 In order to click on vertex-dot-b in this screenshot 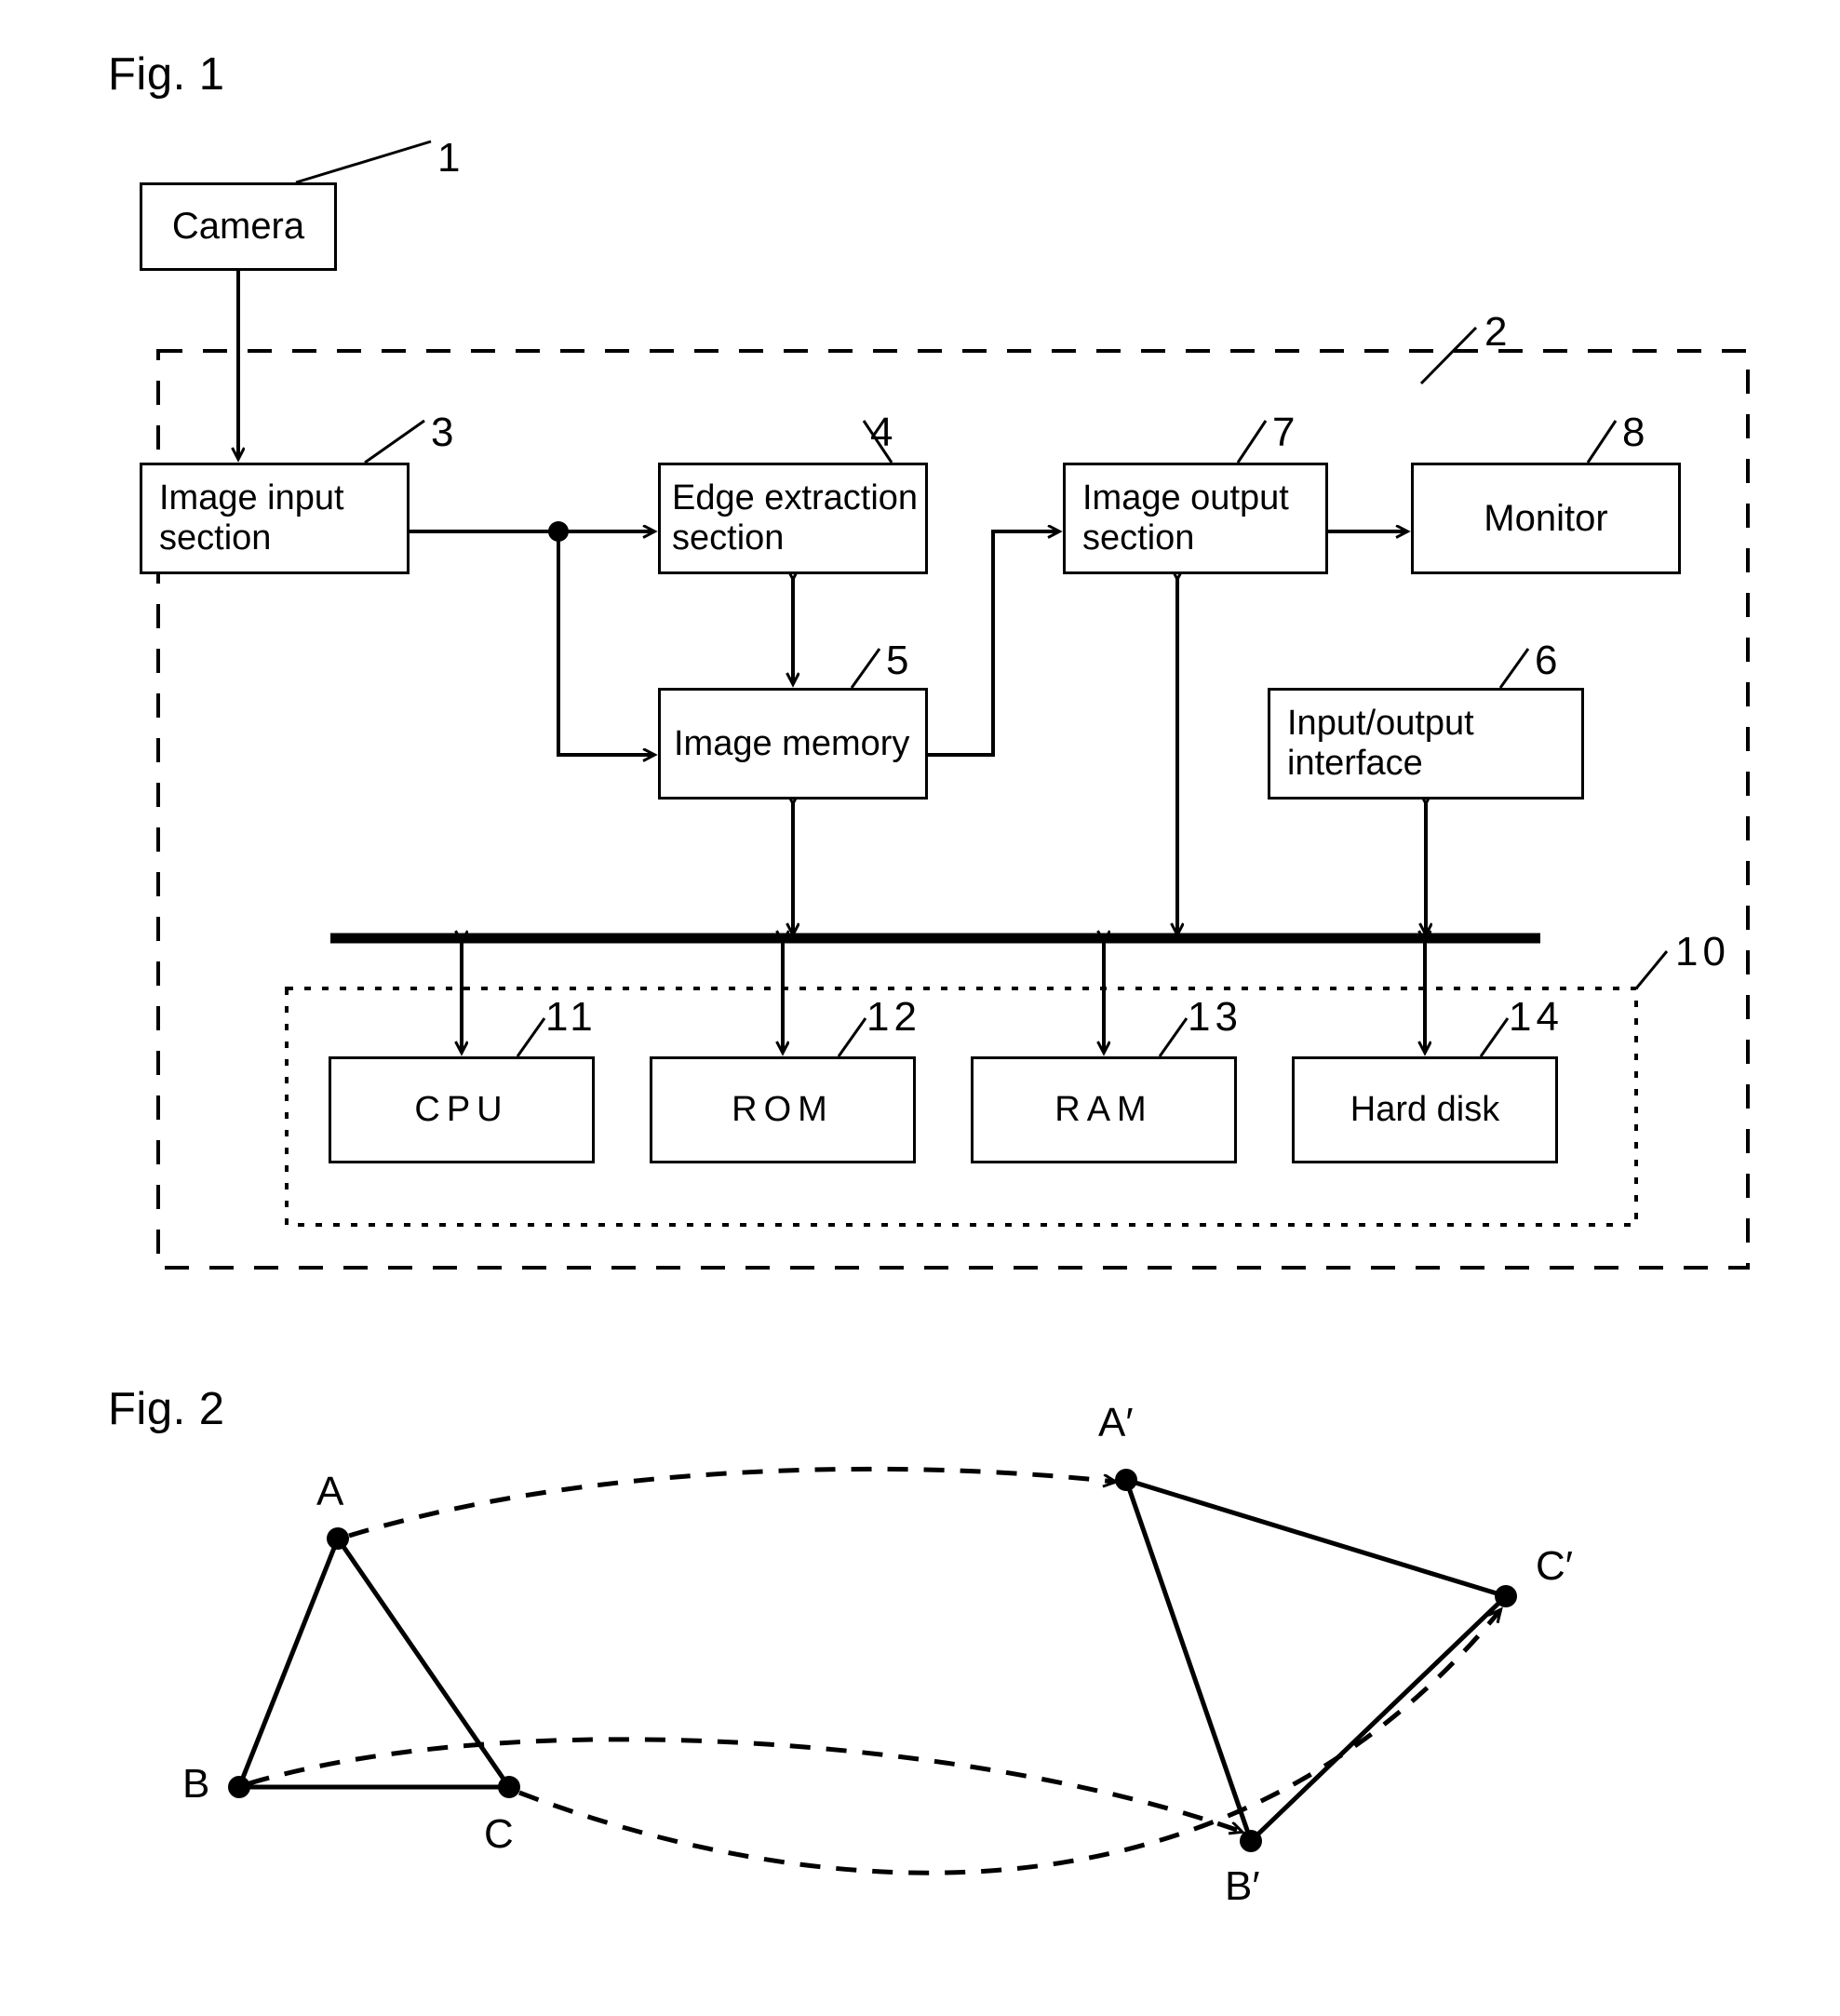, I will do `click(239, 1787)`.